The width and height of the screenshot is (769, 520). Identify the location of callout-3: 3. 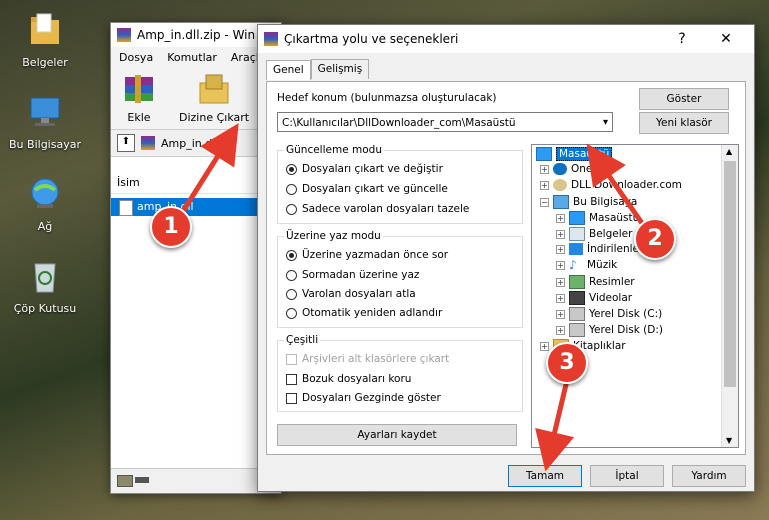
(567, 363).